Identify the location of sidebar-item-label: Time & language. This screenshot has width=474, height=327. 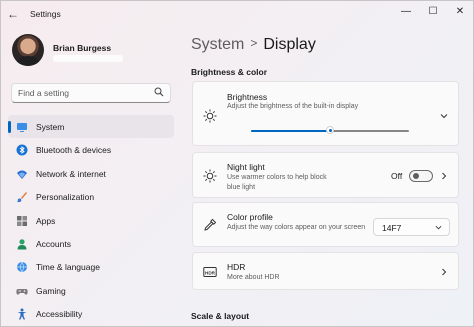
(68, 267).